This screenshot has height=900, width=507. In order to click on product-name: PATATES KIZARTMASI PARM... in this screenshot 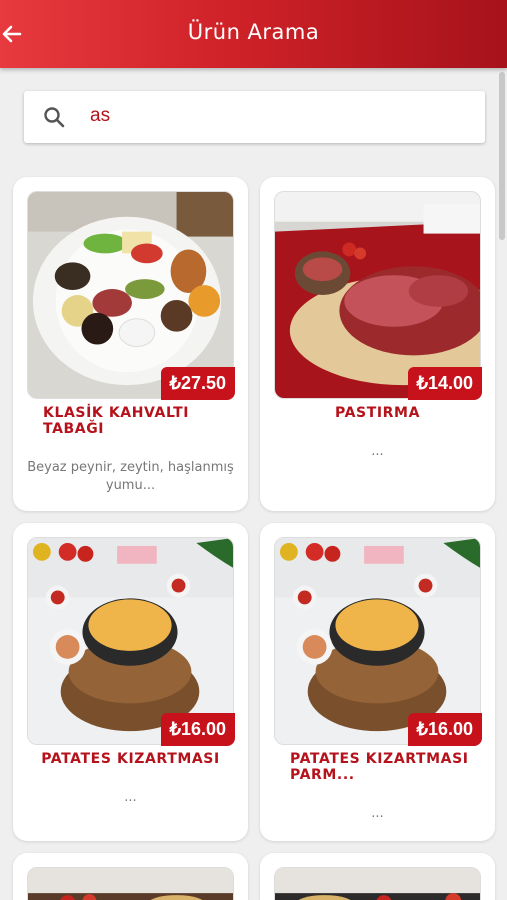, I will do `click(379, 767)`.